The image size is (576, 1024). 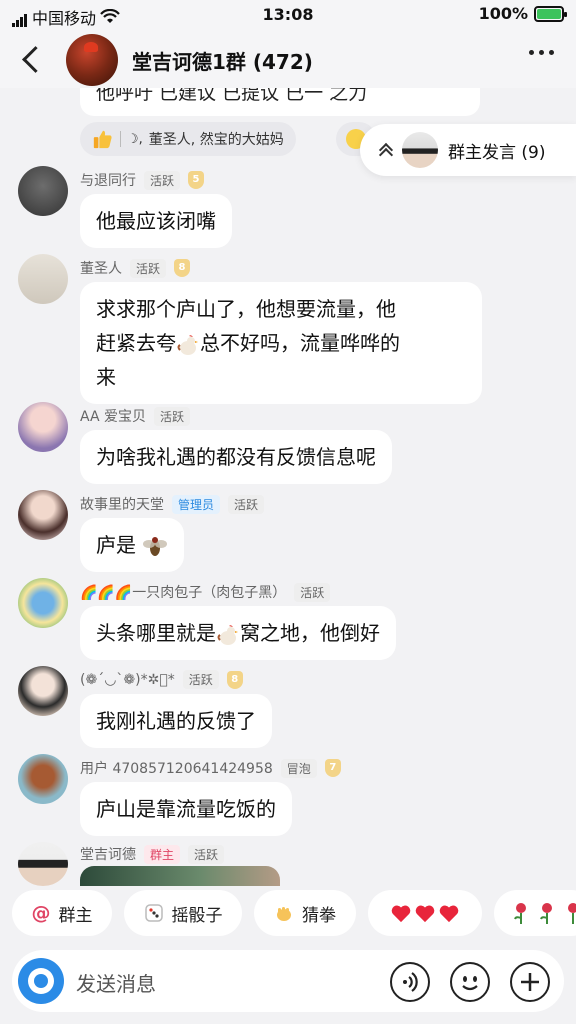 I want to click on moon-icon: ☽,, so click(x=135, y=139).